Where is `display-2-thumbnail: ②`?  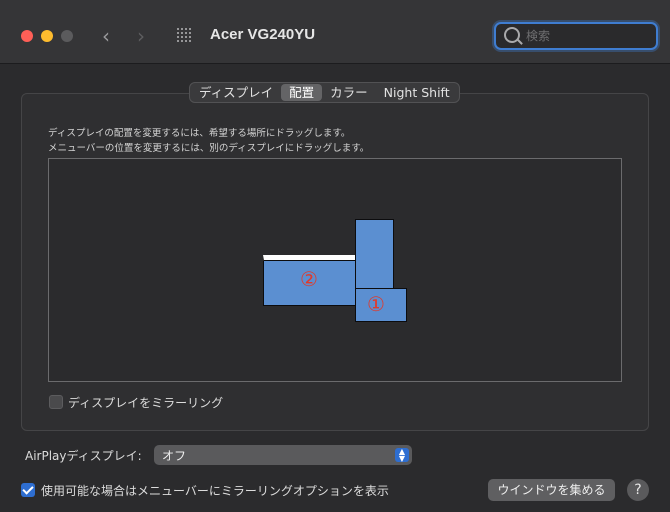
display-2-thumbnail: ② is located at coordinates (310, 280).